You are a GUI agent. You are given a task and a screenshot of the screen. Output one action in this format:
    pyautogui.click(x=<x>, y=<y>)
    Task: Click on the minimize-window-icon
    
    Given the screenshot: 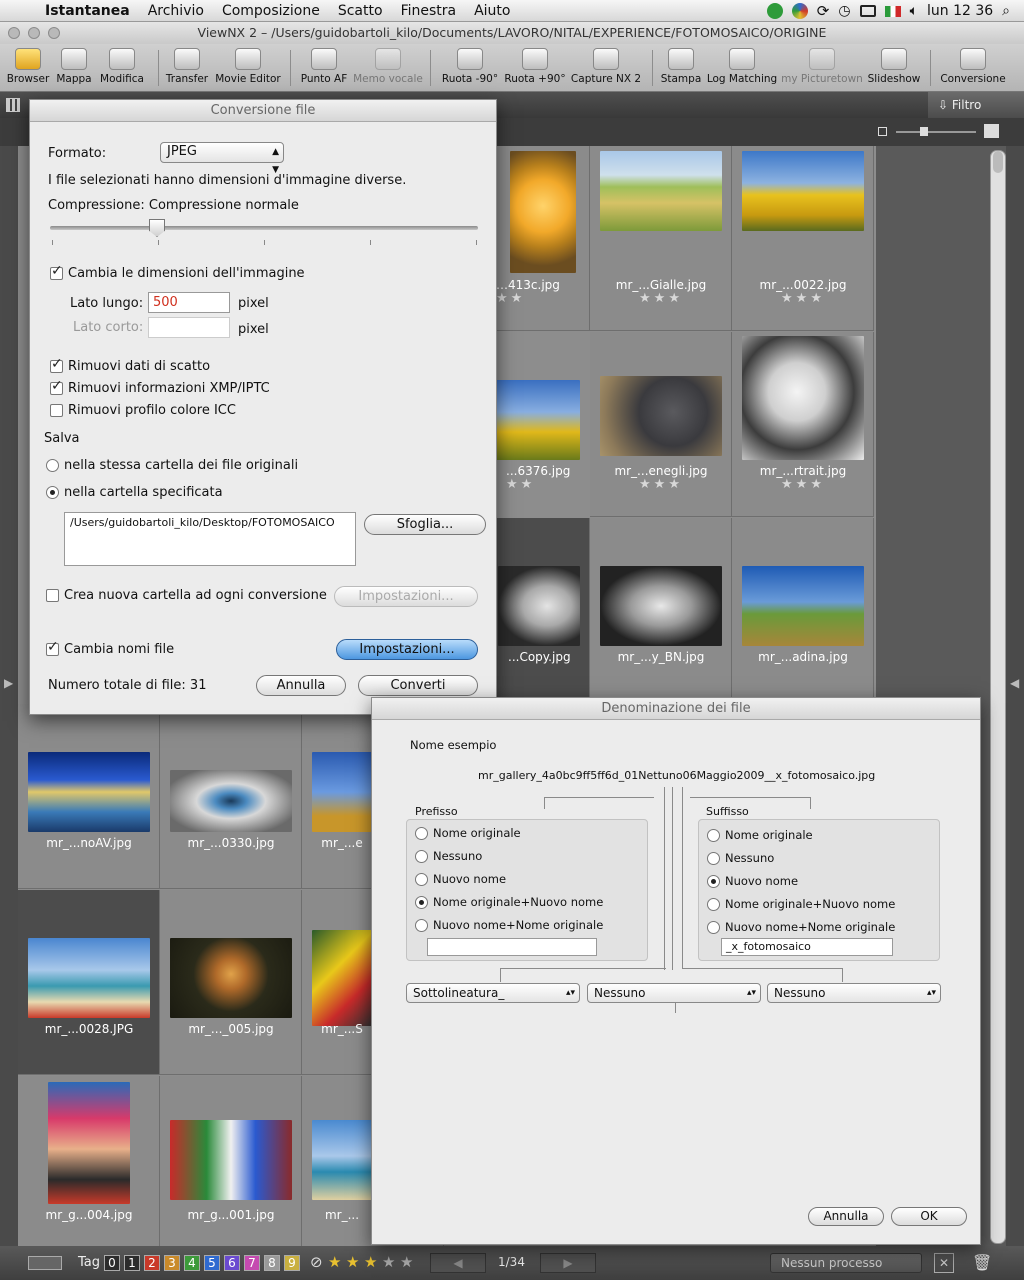 What is the action you would take?
    pyautogui.click(x=34, y=33)
    